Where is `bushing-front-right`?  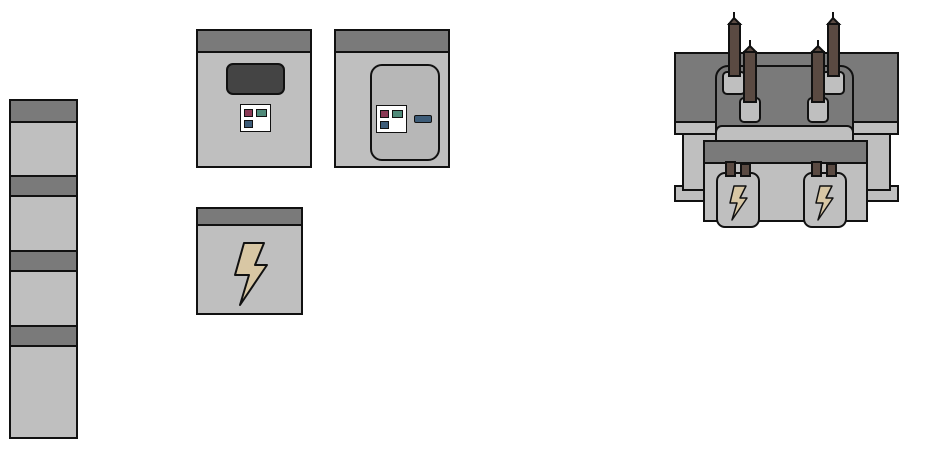
bushing-front-right is located at coordinates (818, 81).